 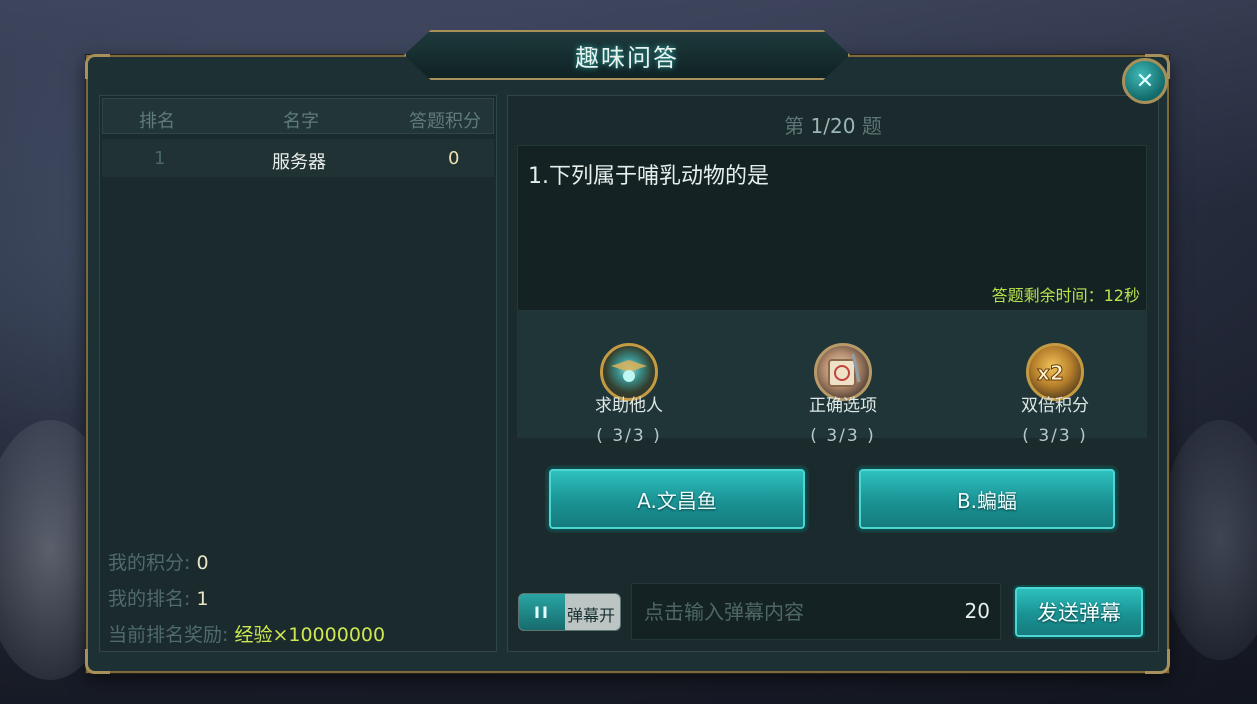 I want to click on toggle-icon-glyph: II, so click(x=542, y=612).